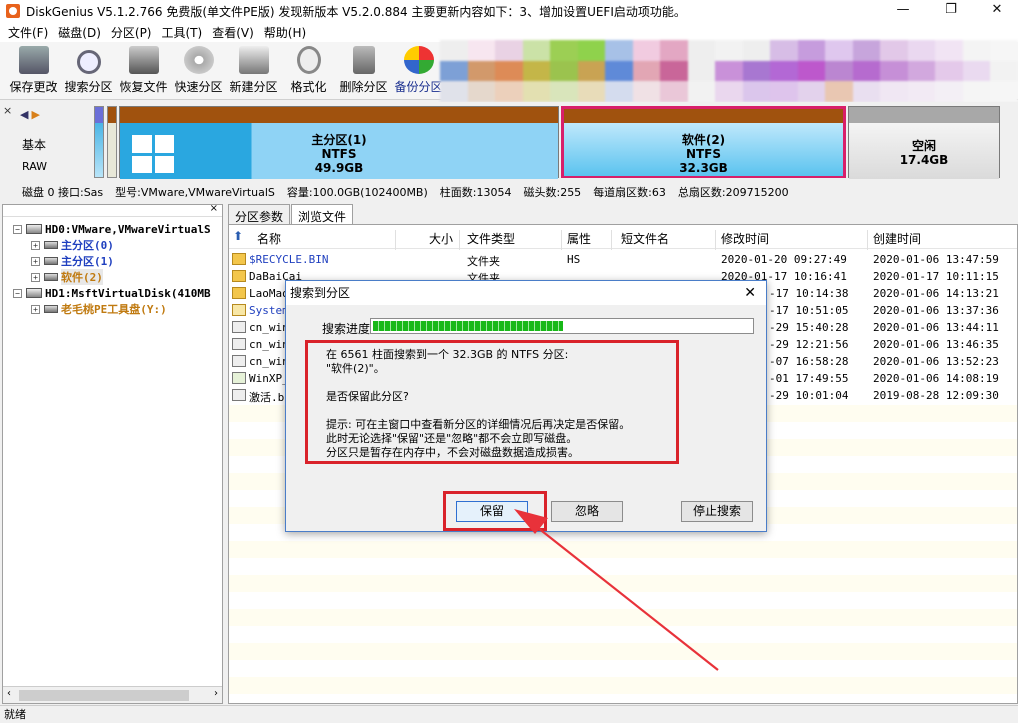  What do you see at coordinates (478, 424) in the screenshot?
I see `message-line: 提示: 可在主窗口中查看新分区的详细情况后再决定是否保留。` at bounding box center [478, 424].